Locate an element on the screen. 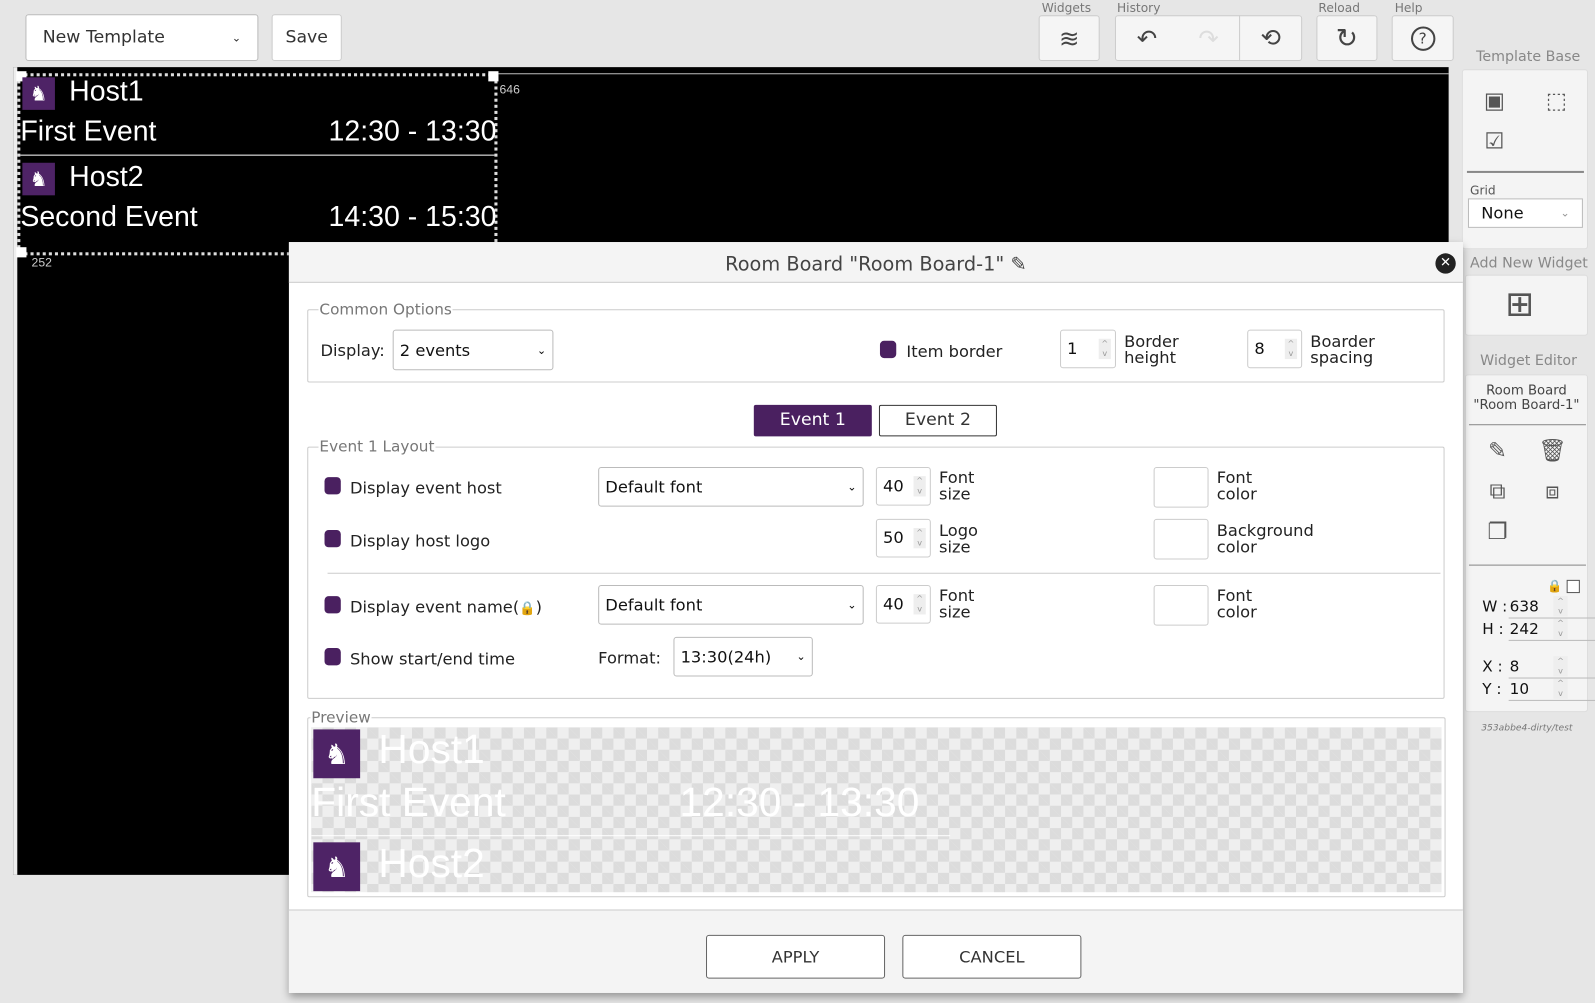  grid-select: None ⌄ is located at coordinates (1525, 213).